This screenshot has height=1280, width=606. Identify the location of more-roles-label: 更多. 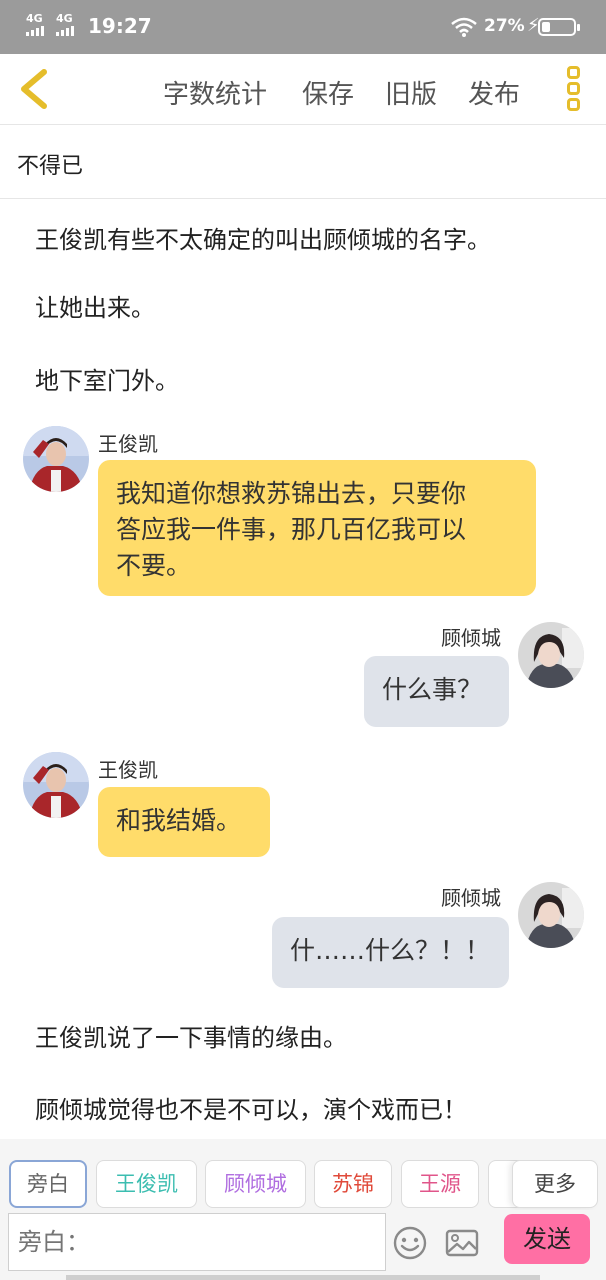
(555, 1184).